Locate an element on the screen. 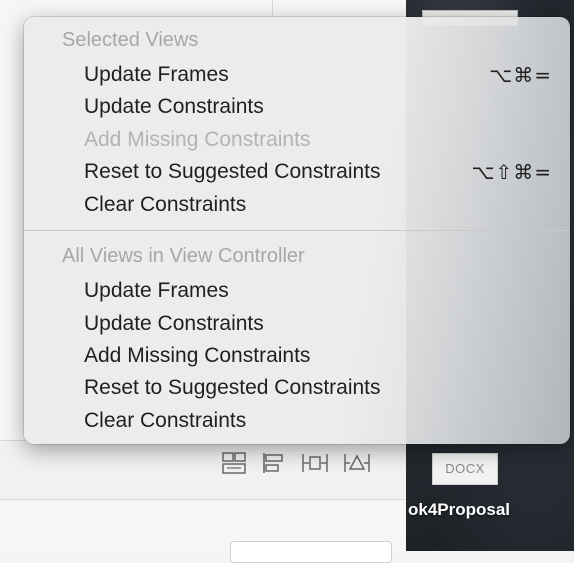 This screenshot has height=563, width=574. menu-item-all-update-constraints: Update Constraints is located at coordinates (174, 324).